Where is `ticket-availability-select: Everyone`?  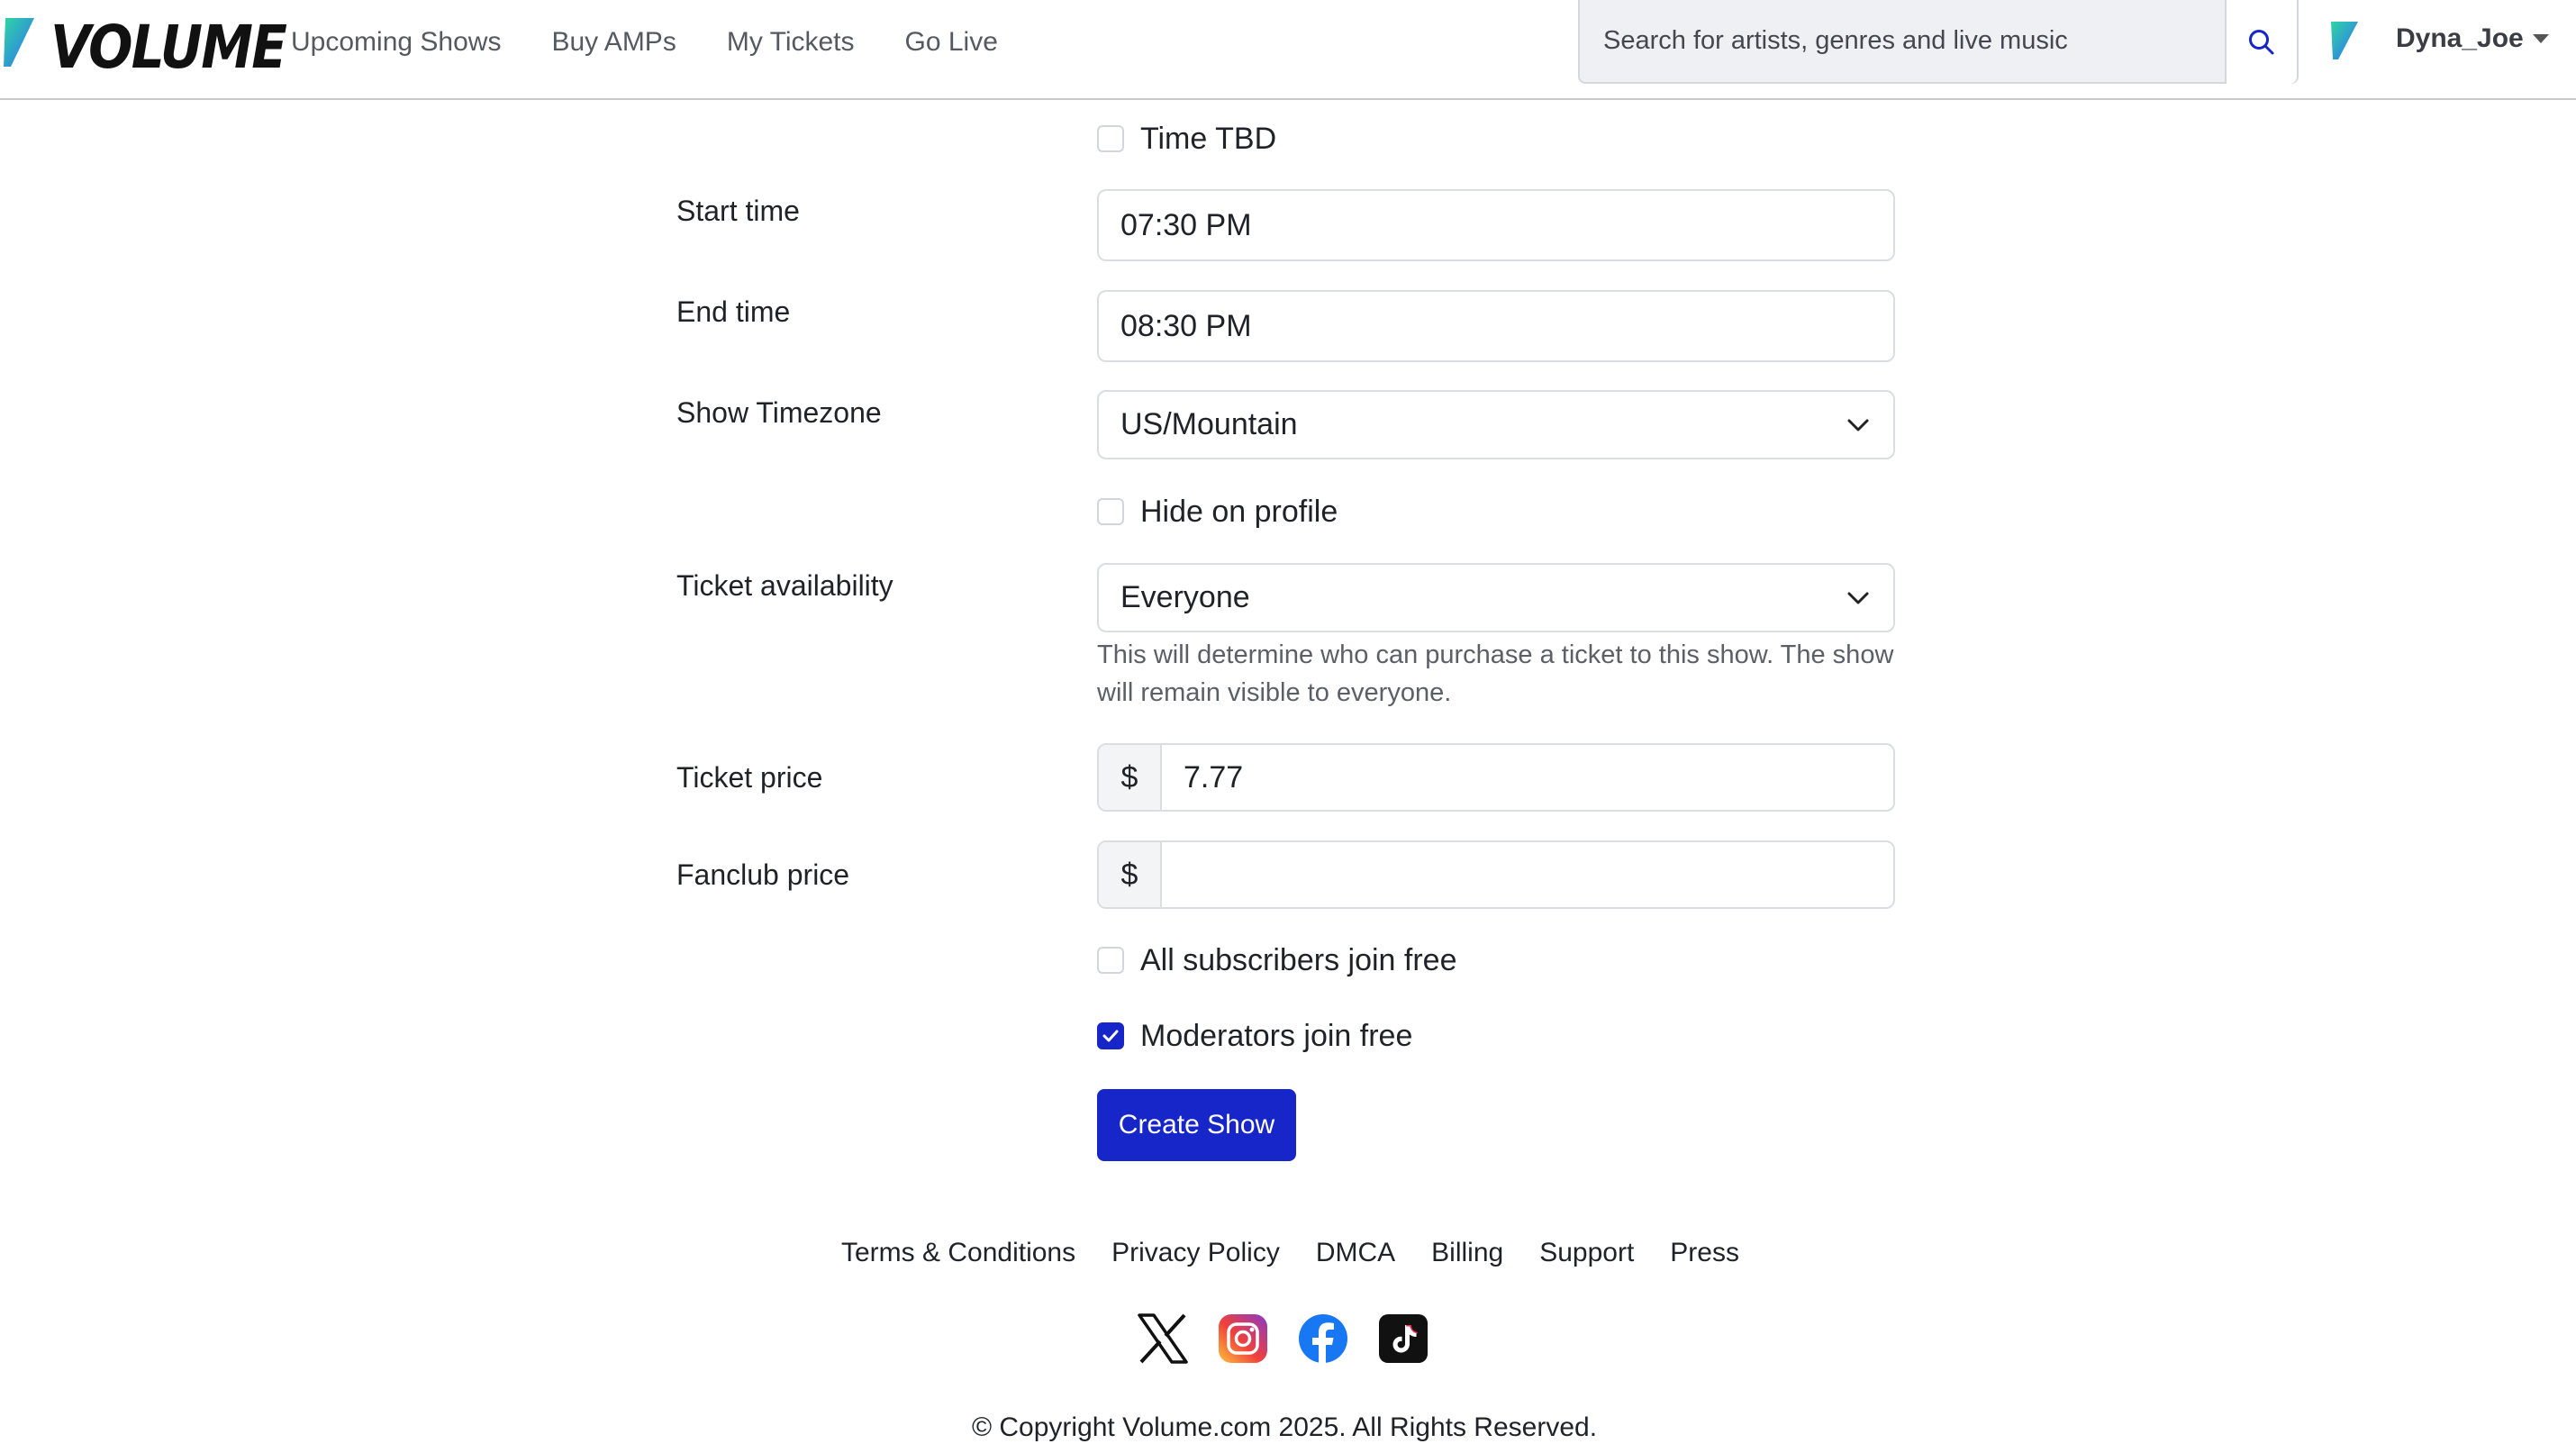
ticket-availability-select: Everyone is located at coordinates (1496, 598).